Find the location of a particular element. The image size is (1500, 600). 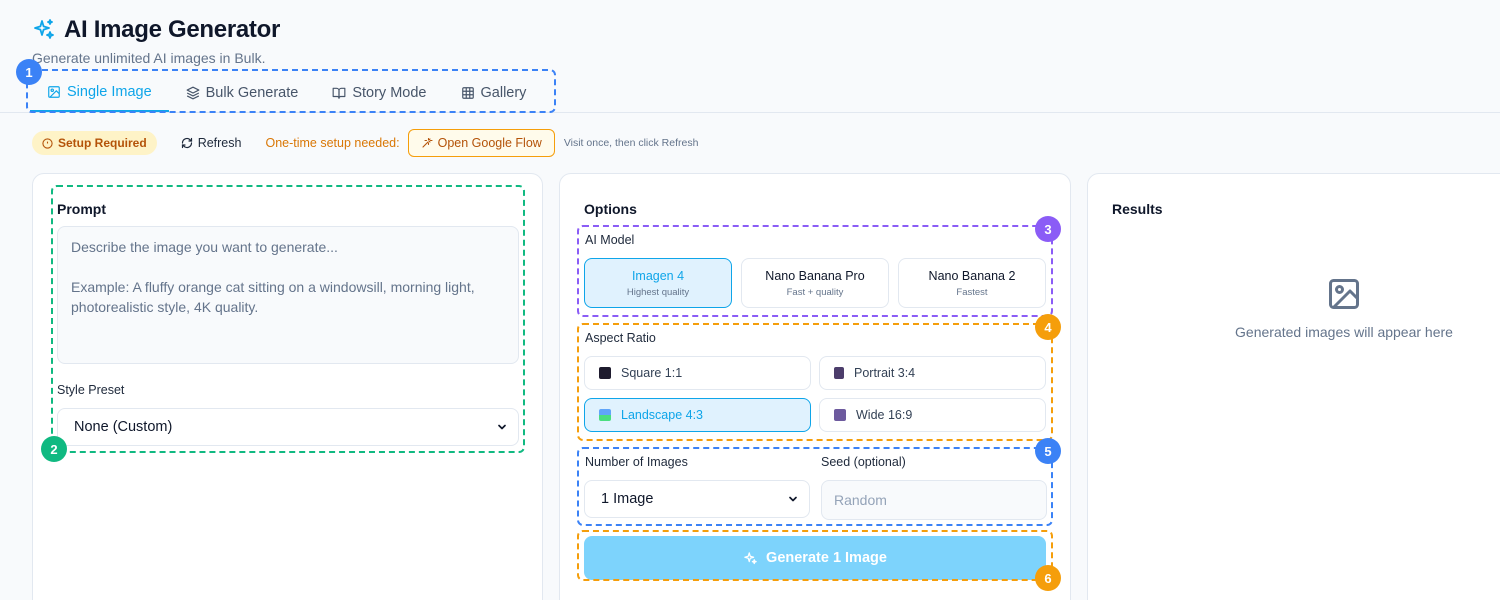

annotation-marker-4: 4 is located at coordinates (1048, 327).